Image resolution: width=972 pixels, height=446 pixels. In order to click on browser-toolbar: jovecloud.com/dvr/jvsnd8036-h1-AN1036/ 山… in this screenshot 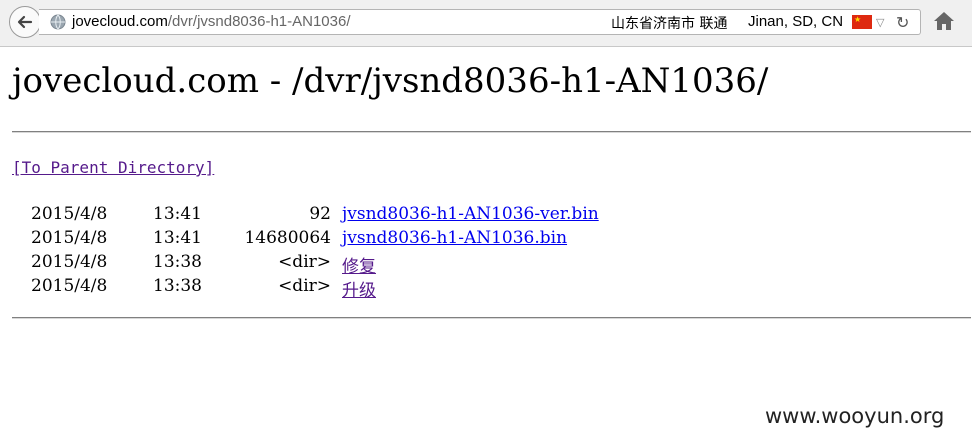, I will do `click(486, 23)`.